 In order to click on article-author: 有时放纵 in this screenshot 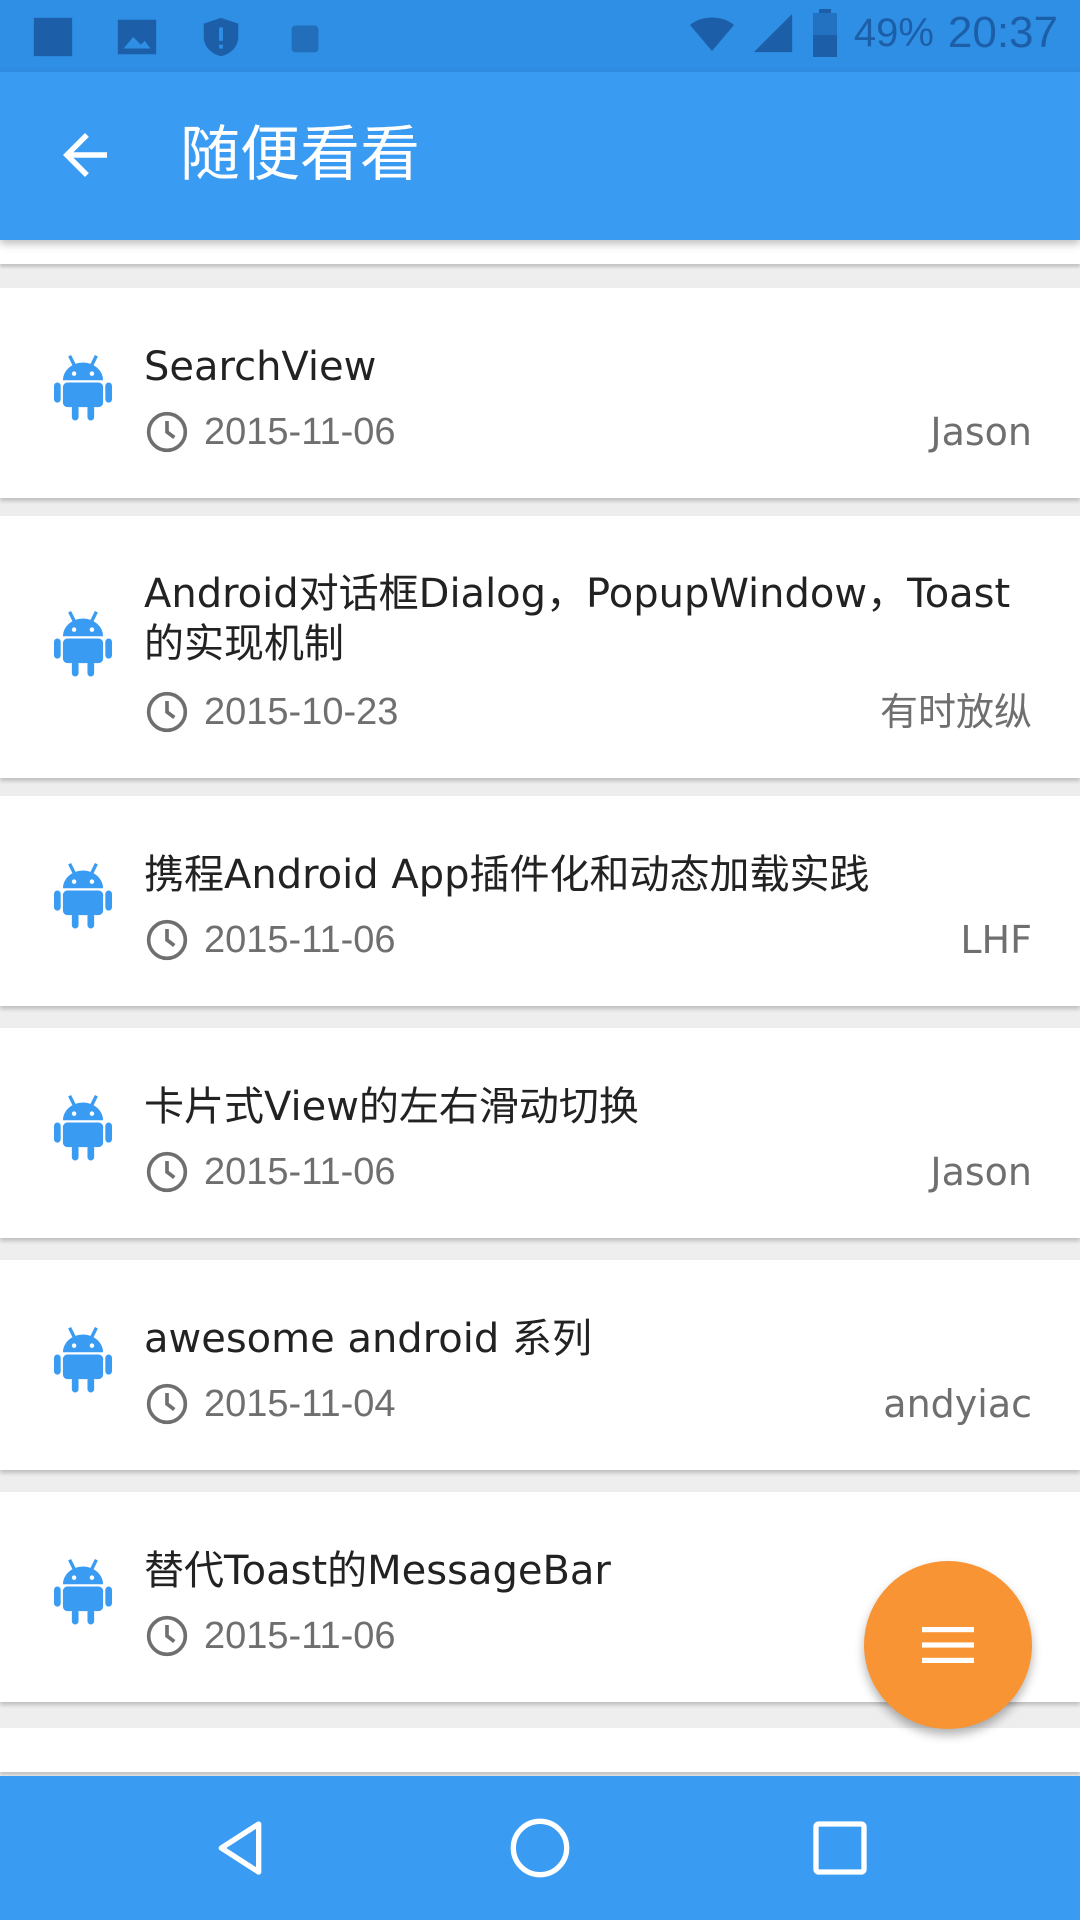, I will do `click(955, 712)`.